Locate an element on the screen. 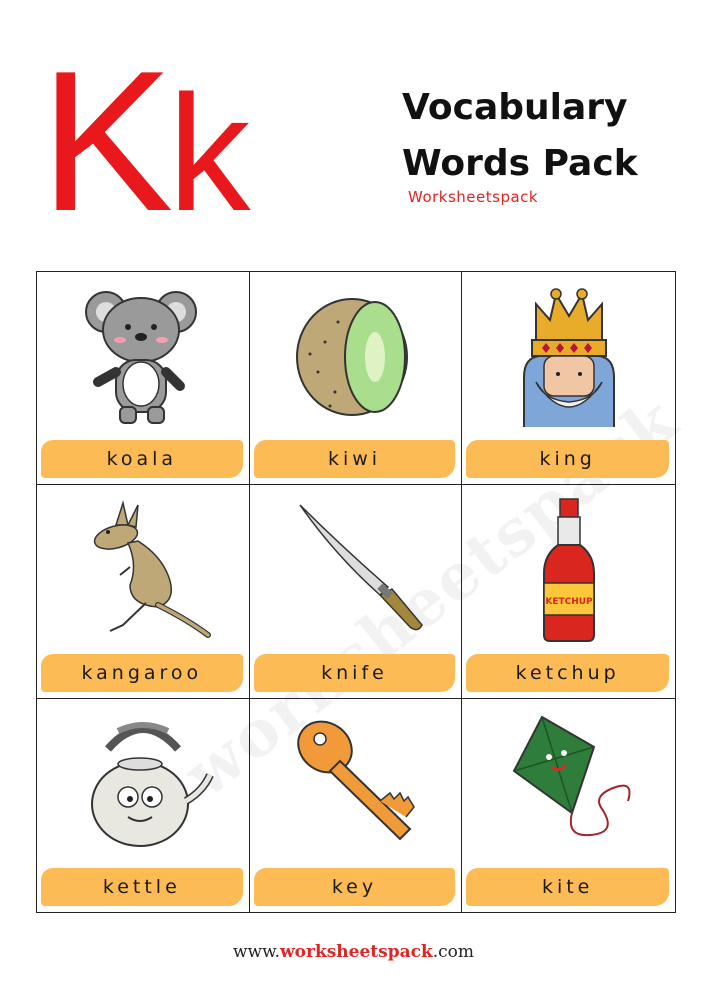 This screenshot has width=707, height=1000. word-label: knife is located at coordinates (354, 672).